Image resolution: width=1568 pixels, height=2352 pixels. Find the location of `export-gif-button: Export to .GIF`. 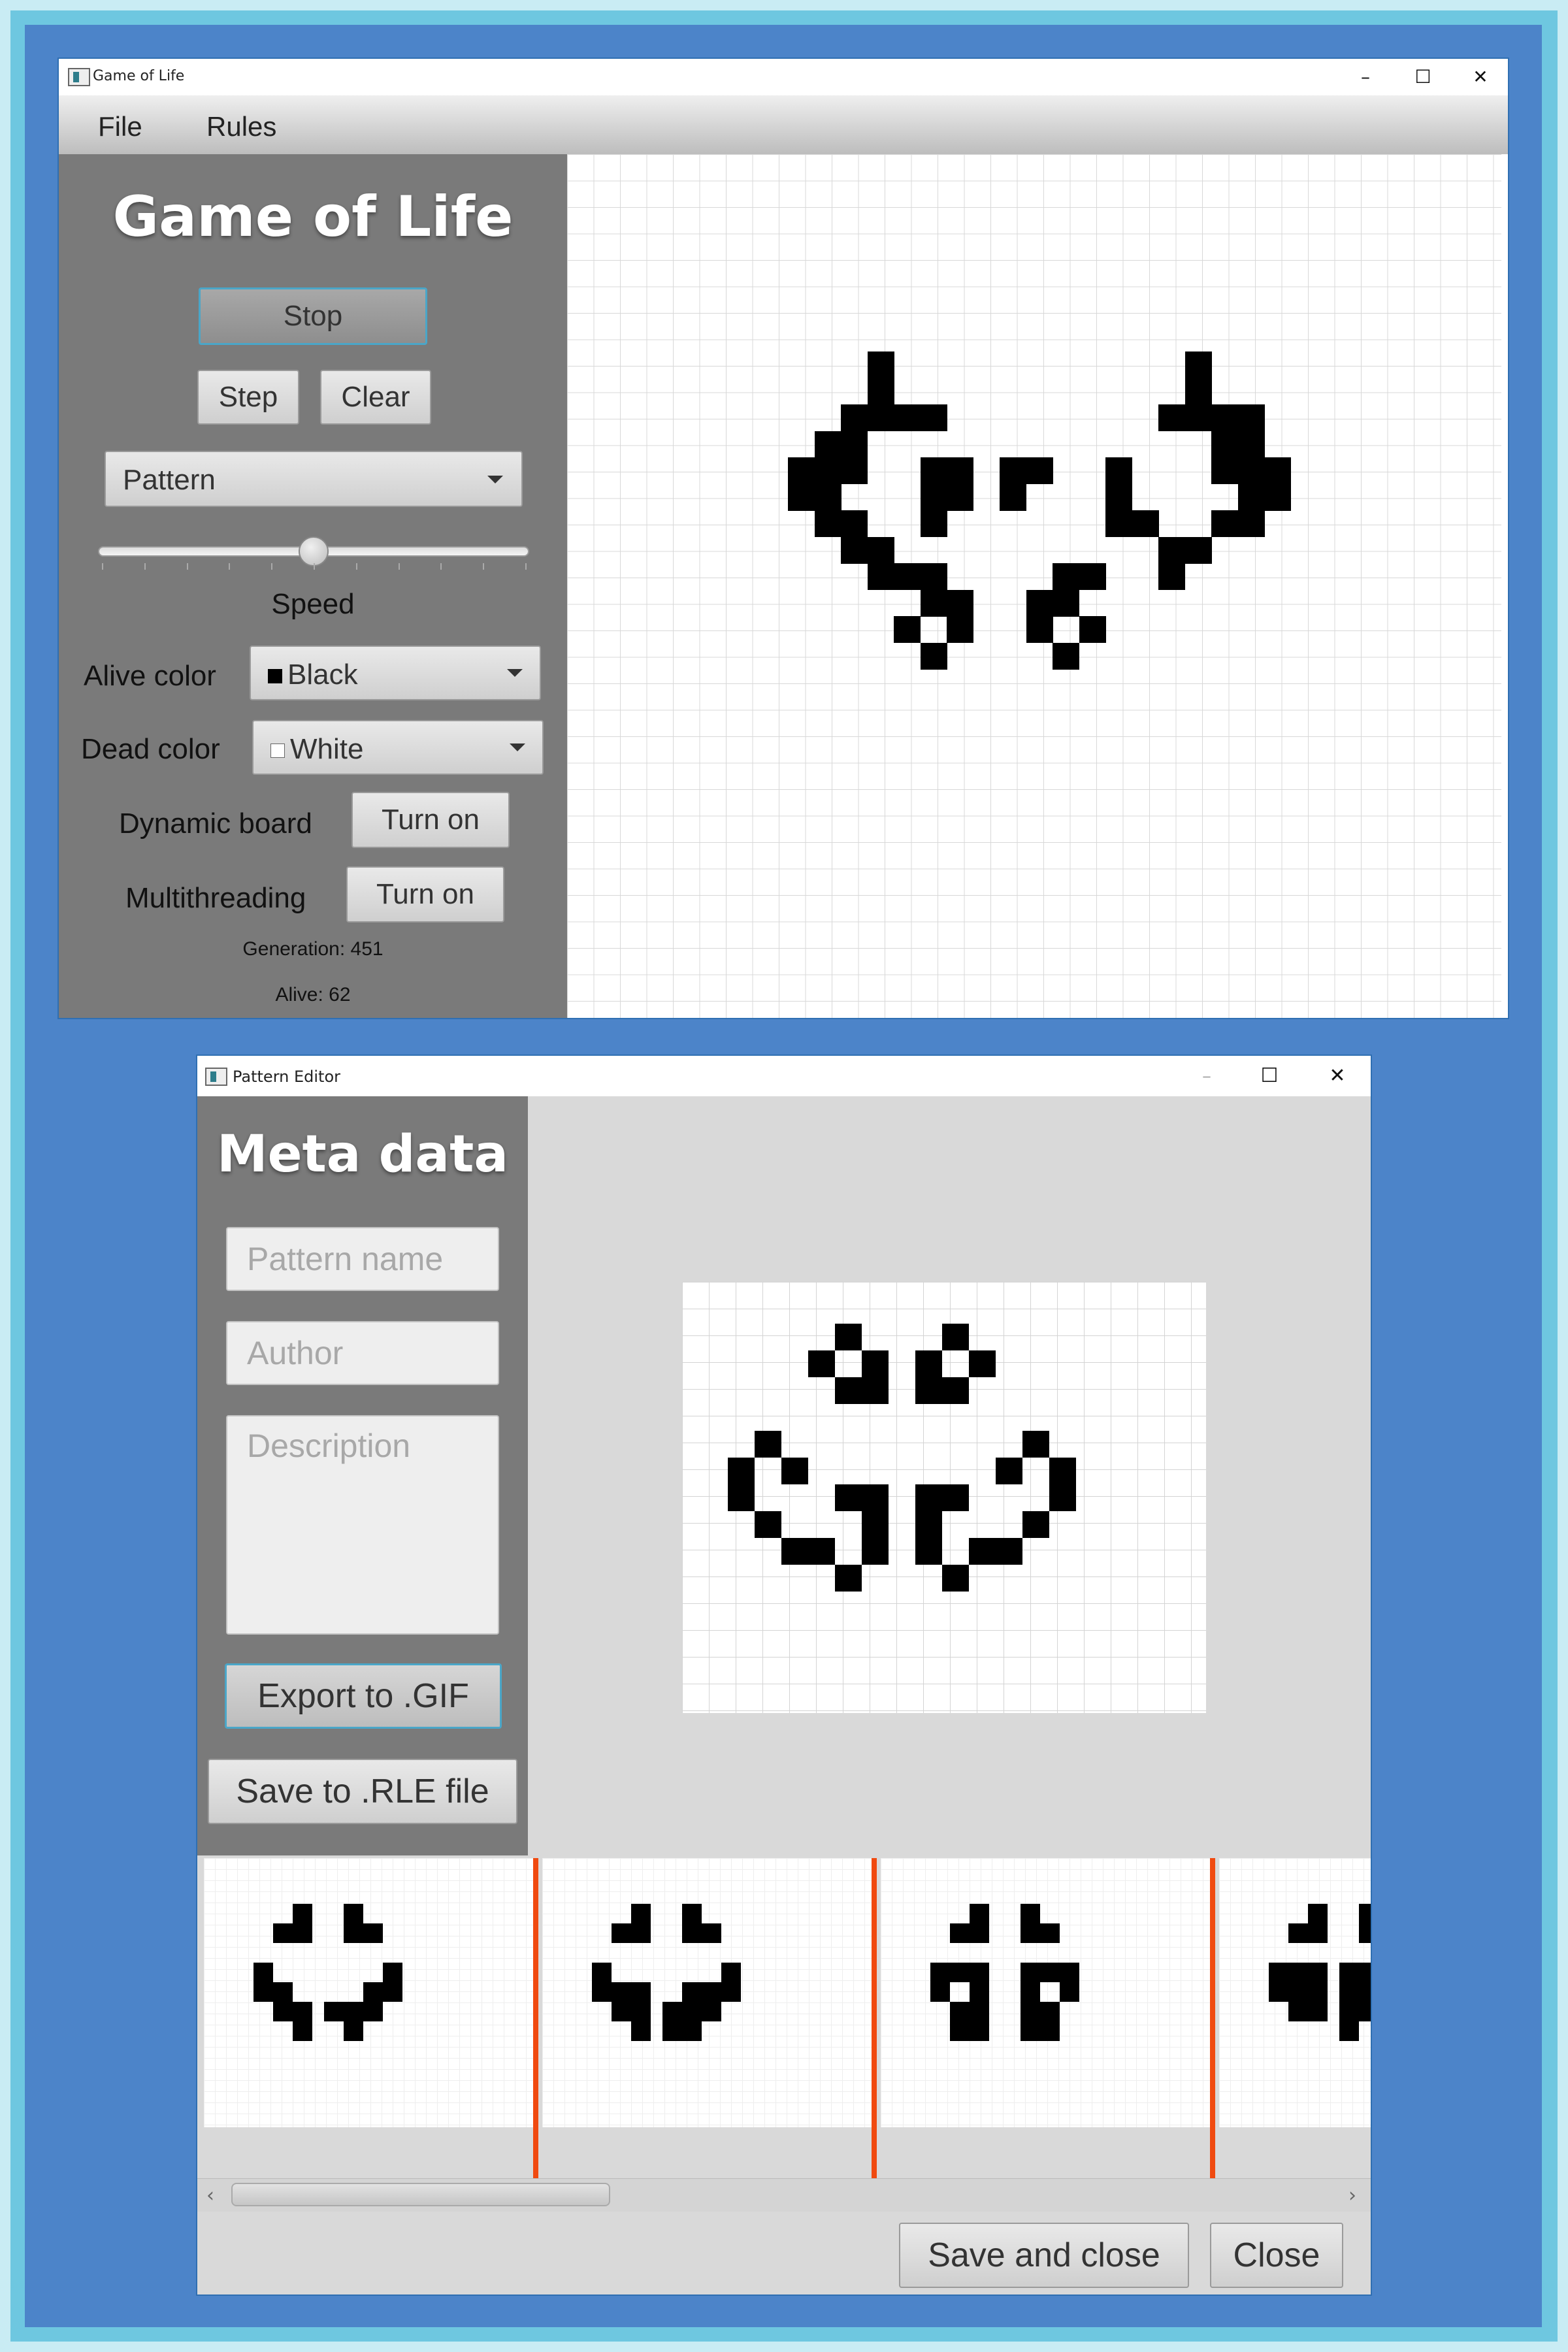

export-gif-button: Export to .GIF is located at coordinates (363, 1696).